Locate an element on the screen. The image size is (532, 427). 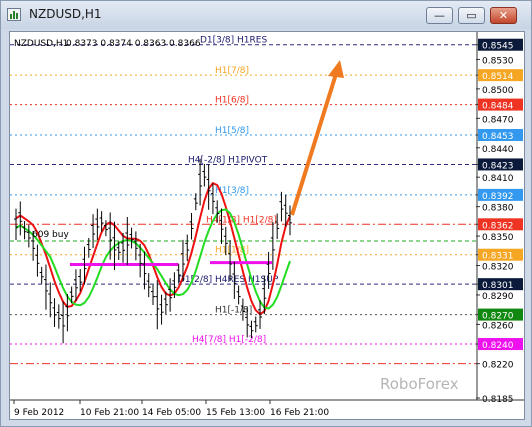
y-tick-label: 0.8410 is located at coordinates (498, 179).